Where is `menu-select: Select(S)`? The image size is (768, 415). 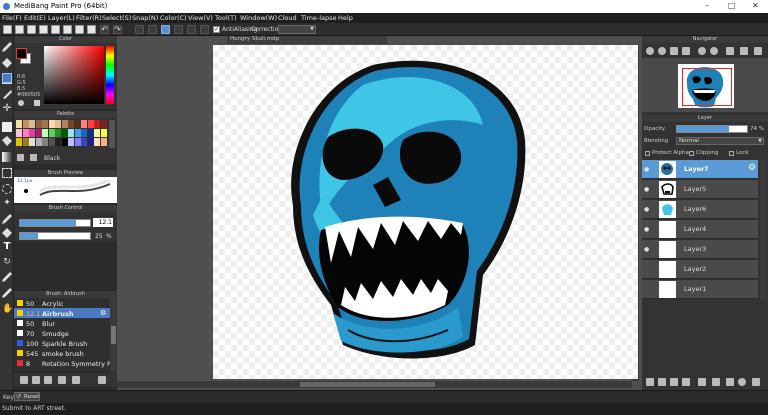 menu-select: Select(S) is located at coordinates (116, 18).